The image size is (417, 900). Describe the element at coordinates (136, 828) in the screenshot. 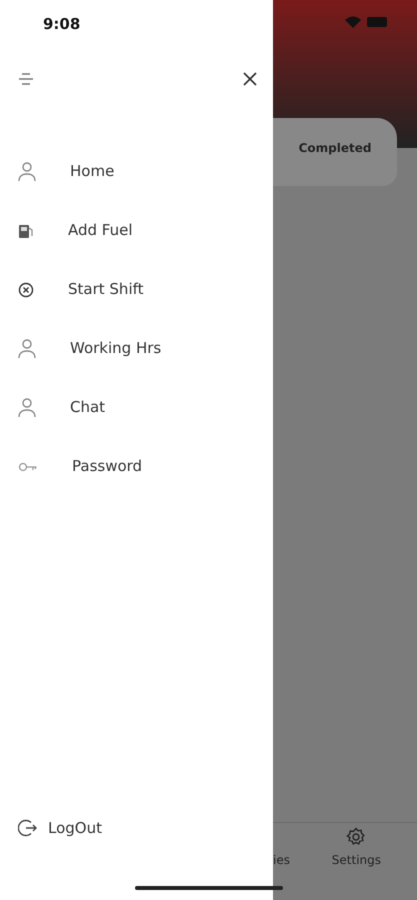

I see `logout-button: LogOut` at that location.